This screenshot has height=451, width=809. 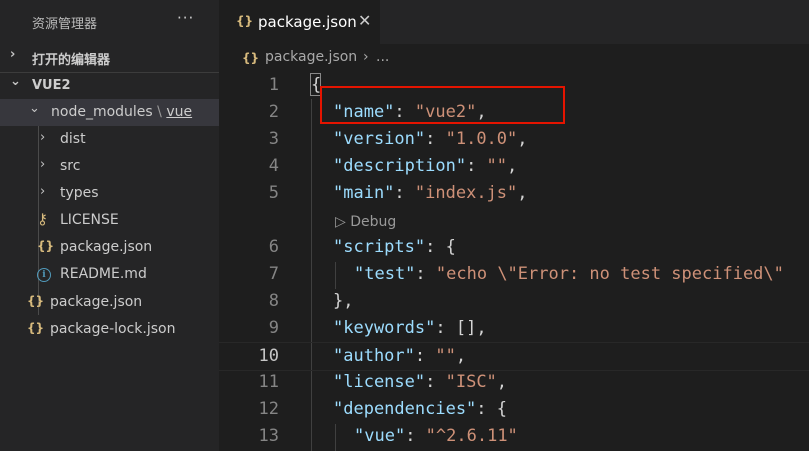 What do you see at coordinates (109, 302) in the screenshot?
I see `tree-item-package-json: {} package.json` at bounding box center [109, 302].